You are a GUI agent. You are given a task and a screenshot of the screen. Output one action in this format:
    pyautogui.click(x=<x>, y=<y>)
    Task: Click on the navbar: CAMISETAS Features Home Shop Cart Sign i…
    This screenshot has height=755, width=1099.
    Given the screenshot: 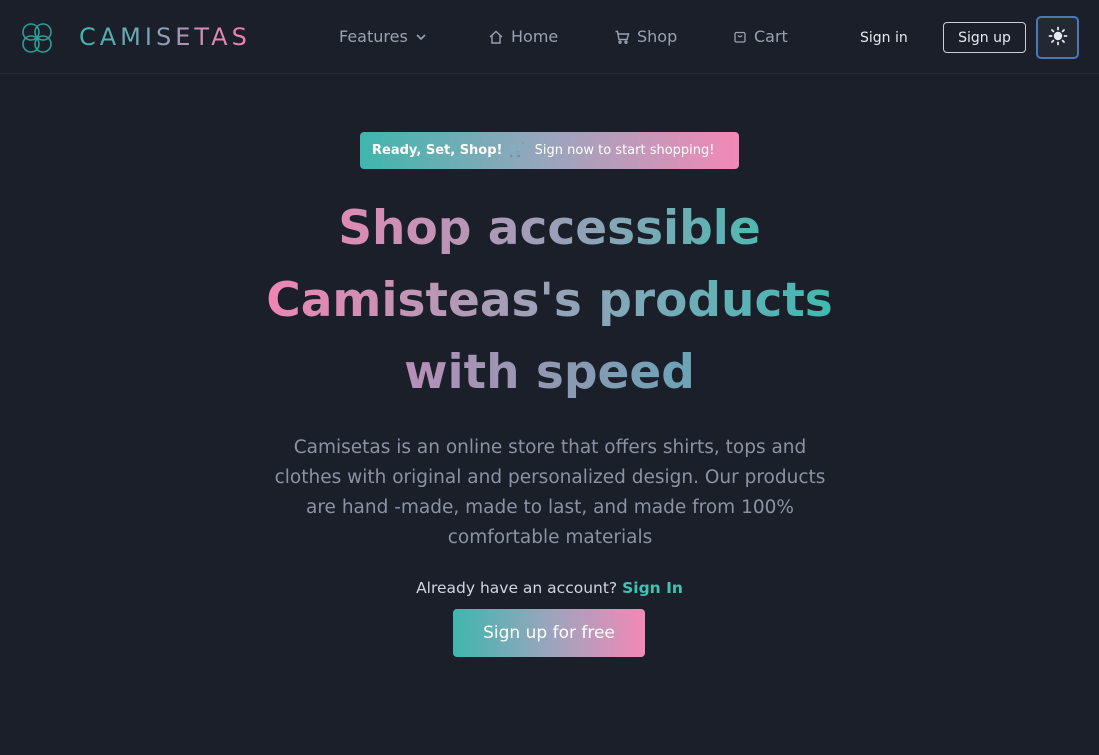 What is the action you would take?
    pyautogui.click(x=549, y=37)
    